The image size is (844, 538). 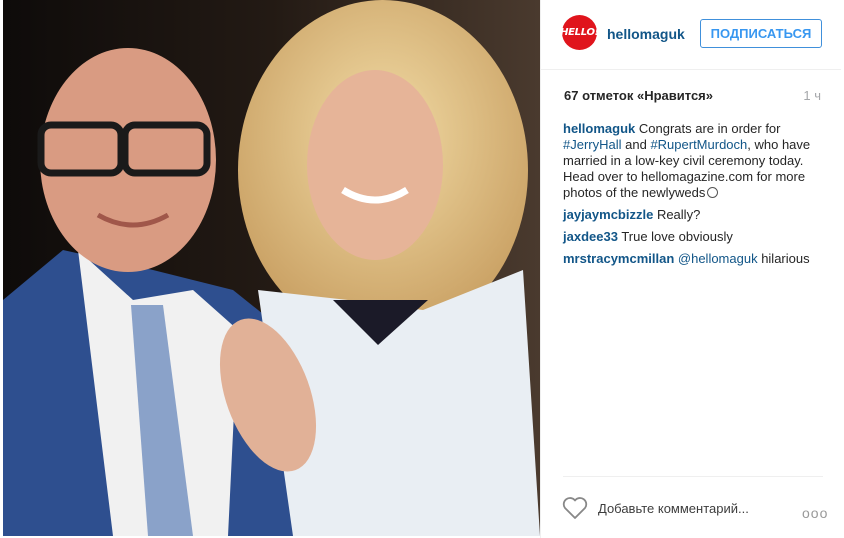 What do you see at coordinates (693, 476) in the screenshot?
I see `footer-divider` at bounding box center [693, 476].